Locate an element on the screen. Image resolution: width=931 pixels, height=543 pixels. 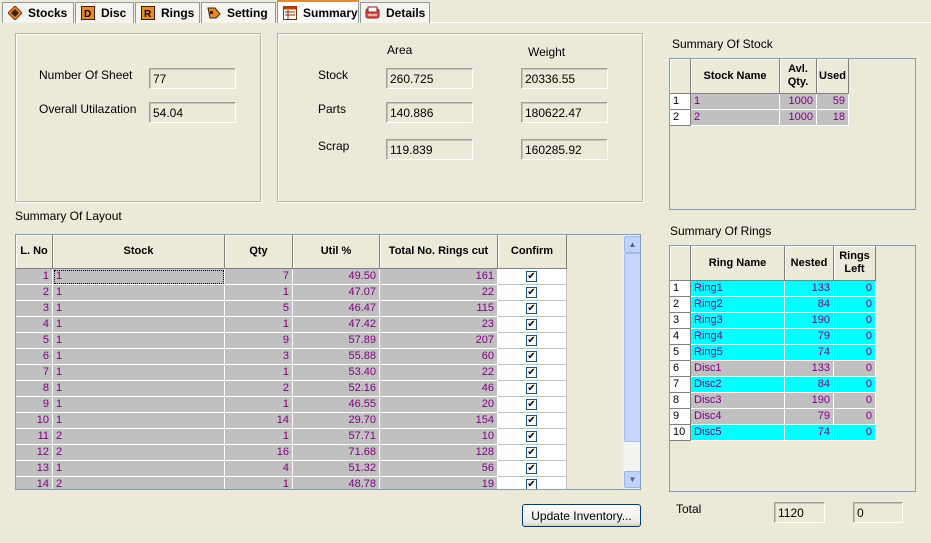
table-row: 14 2 1 48.78 19 ✔ is located at coordinates (319, 483).